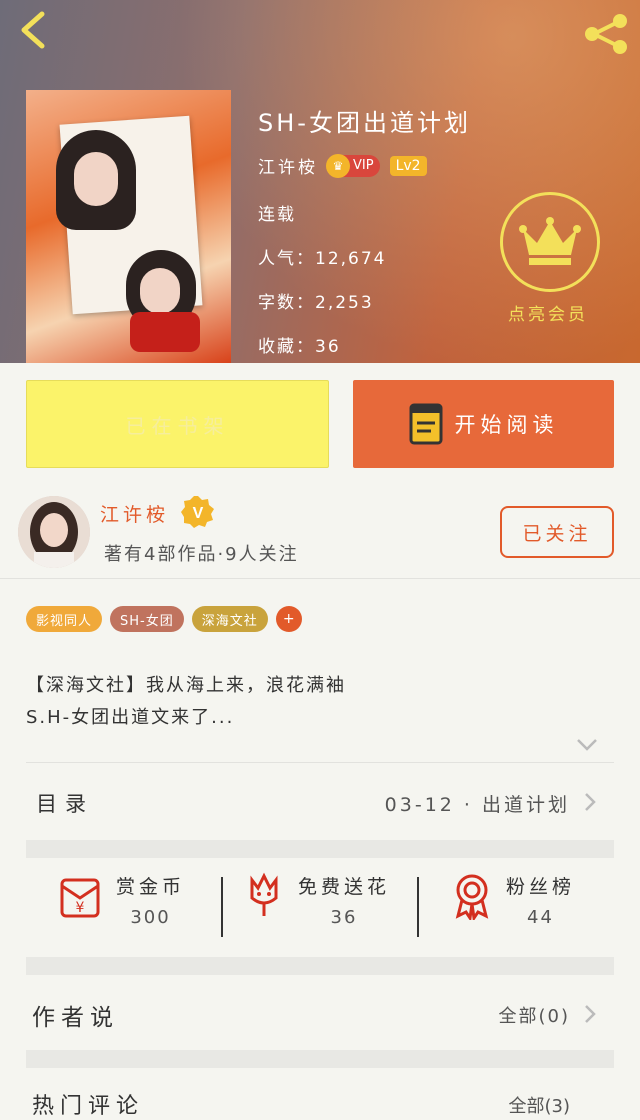 The image size is (640, 1120). Describe the element at coordinates (363, 165) in the screenshot. I see `vip-label: VIP` at that location.